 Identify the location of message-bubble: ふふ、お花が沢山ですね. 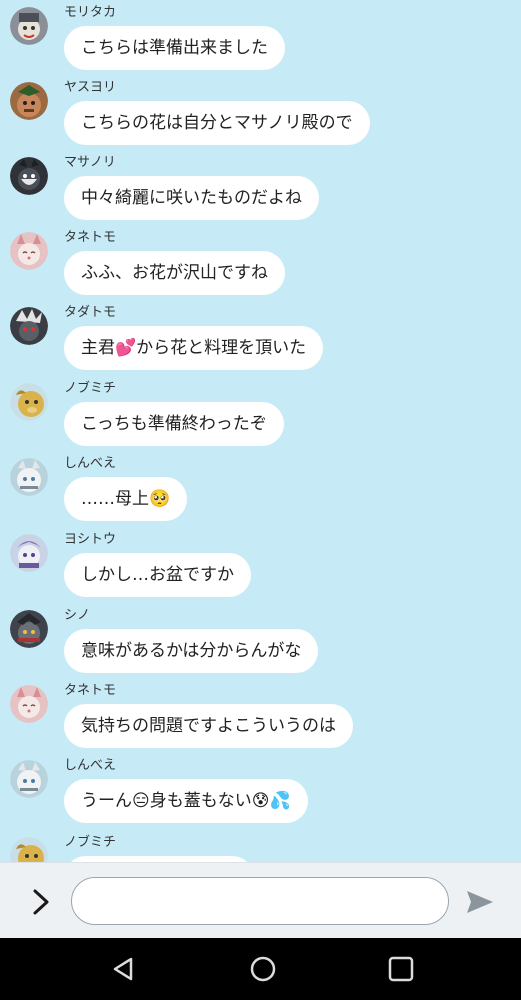
(174, 273).